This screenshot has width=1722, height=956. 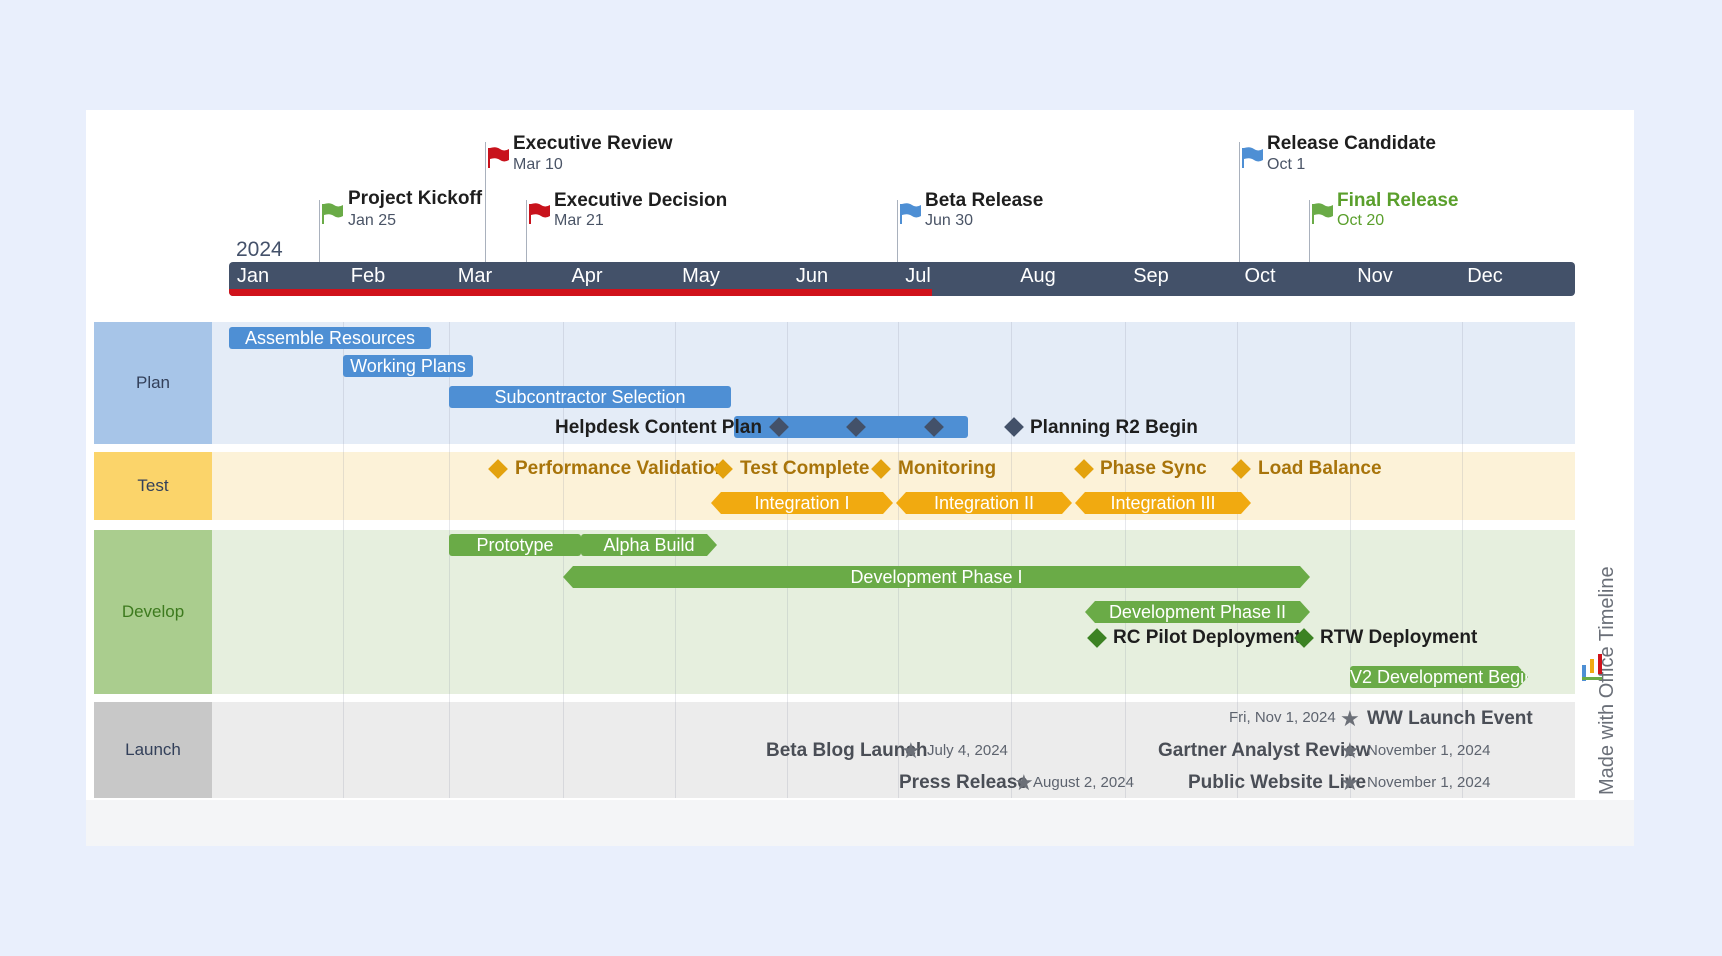 I want to click on event-label: Gartner Analyst Review, so click(x=1264, y=750).